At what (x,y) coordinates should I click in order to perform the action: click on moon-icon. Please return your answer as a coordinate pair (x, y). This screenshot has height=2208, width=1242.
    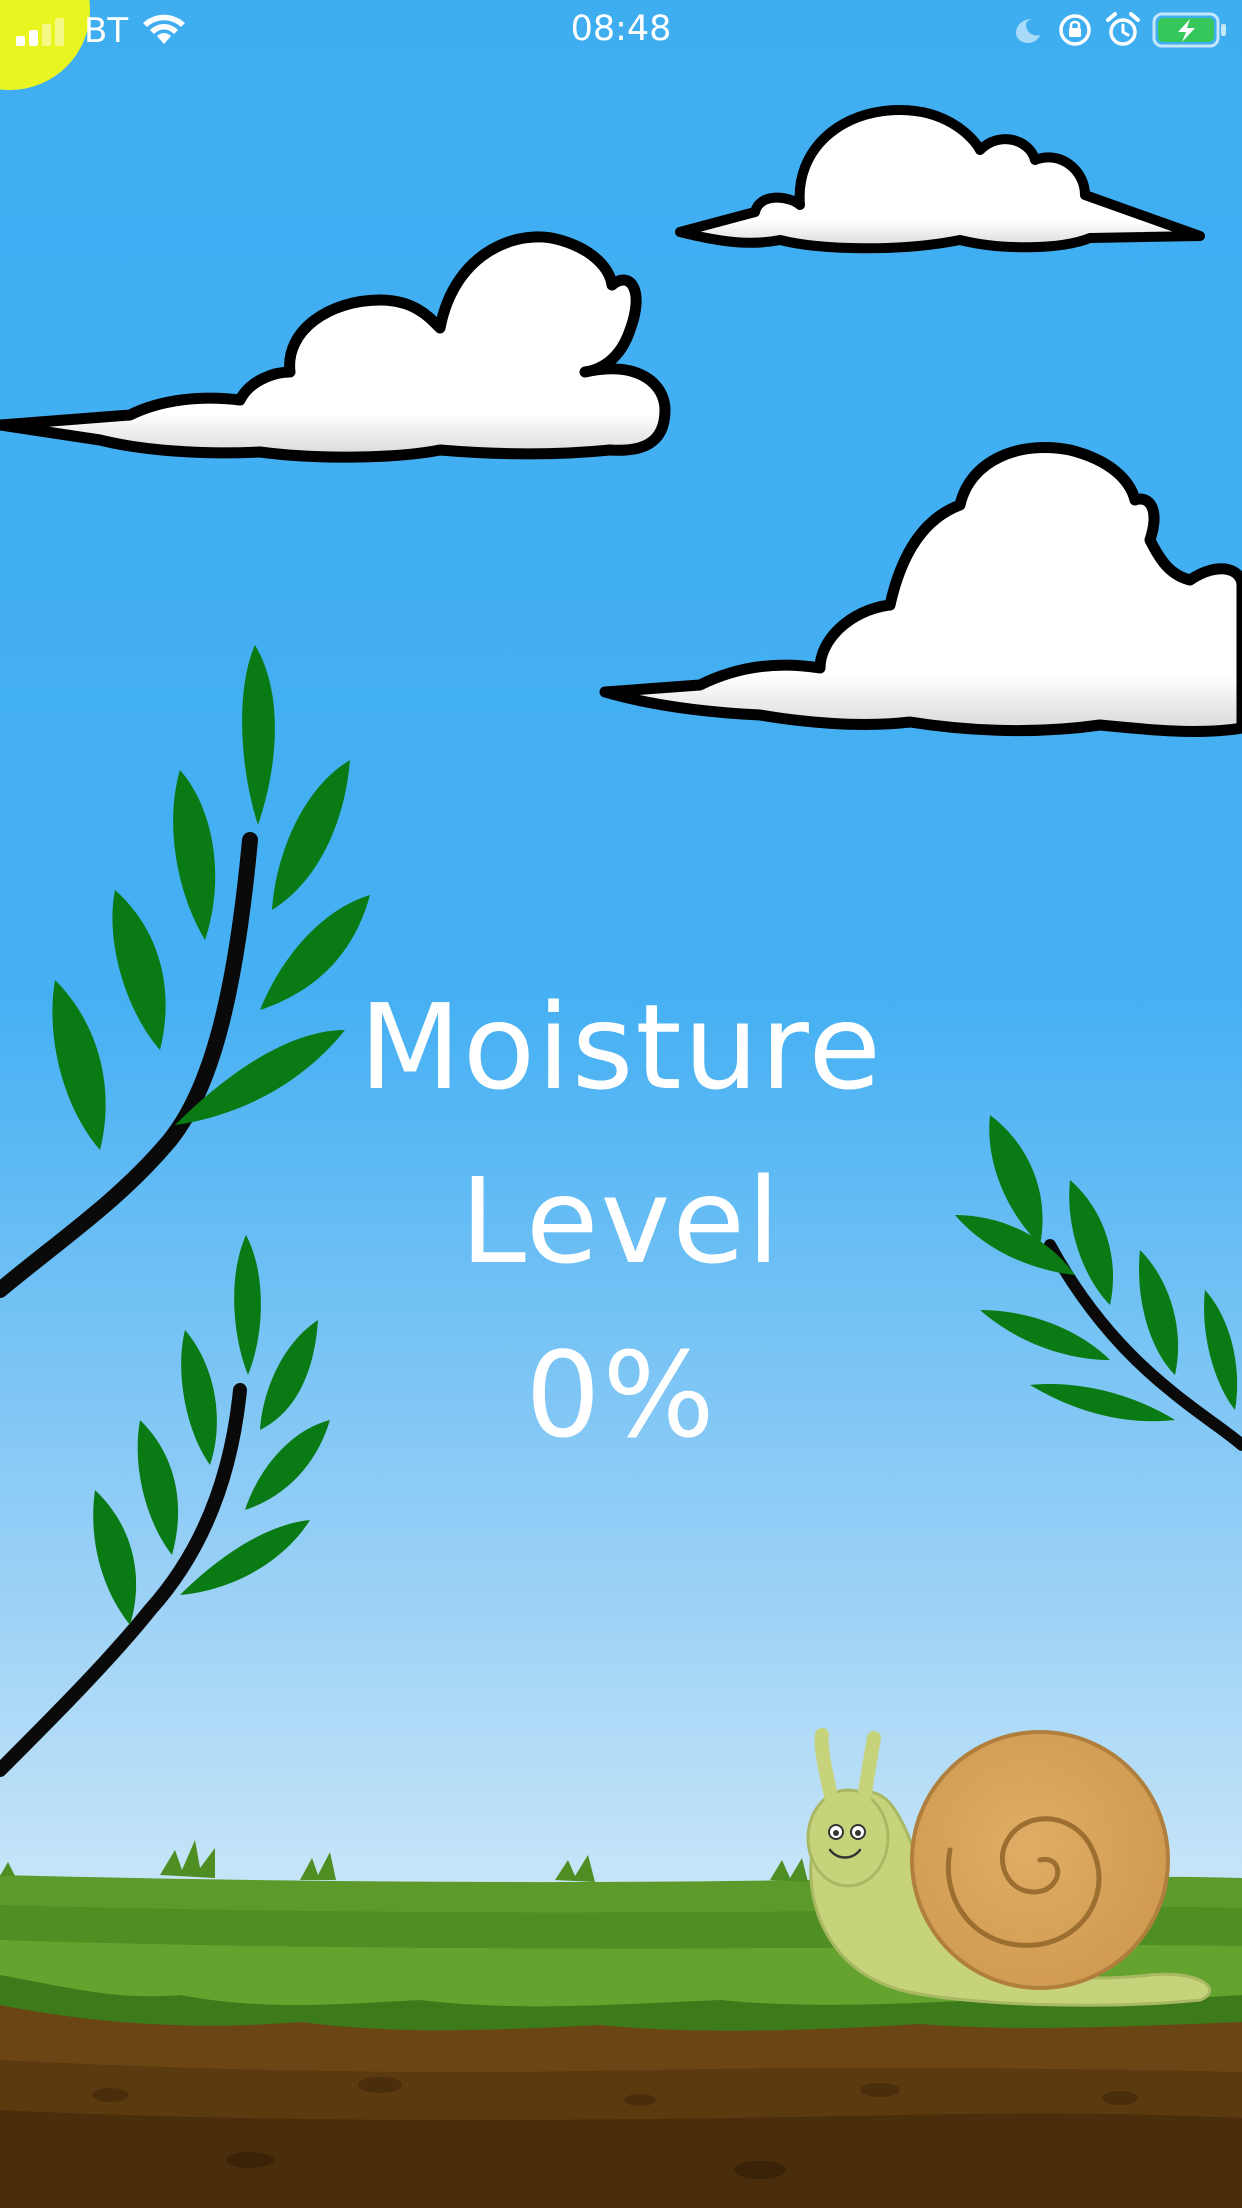
    Looking at the image, I should click on (1028, 31).